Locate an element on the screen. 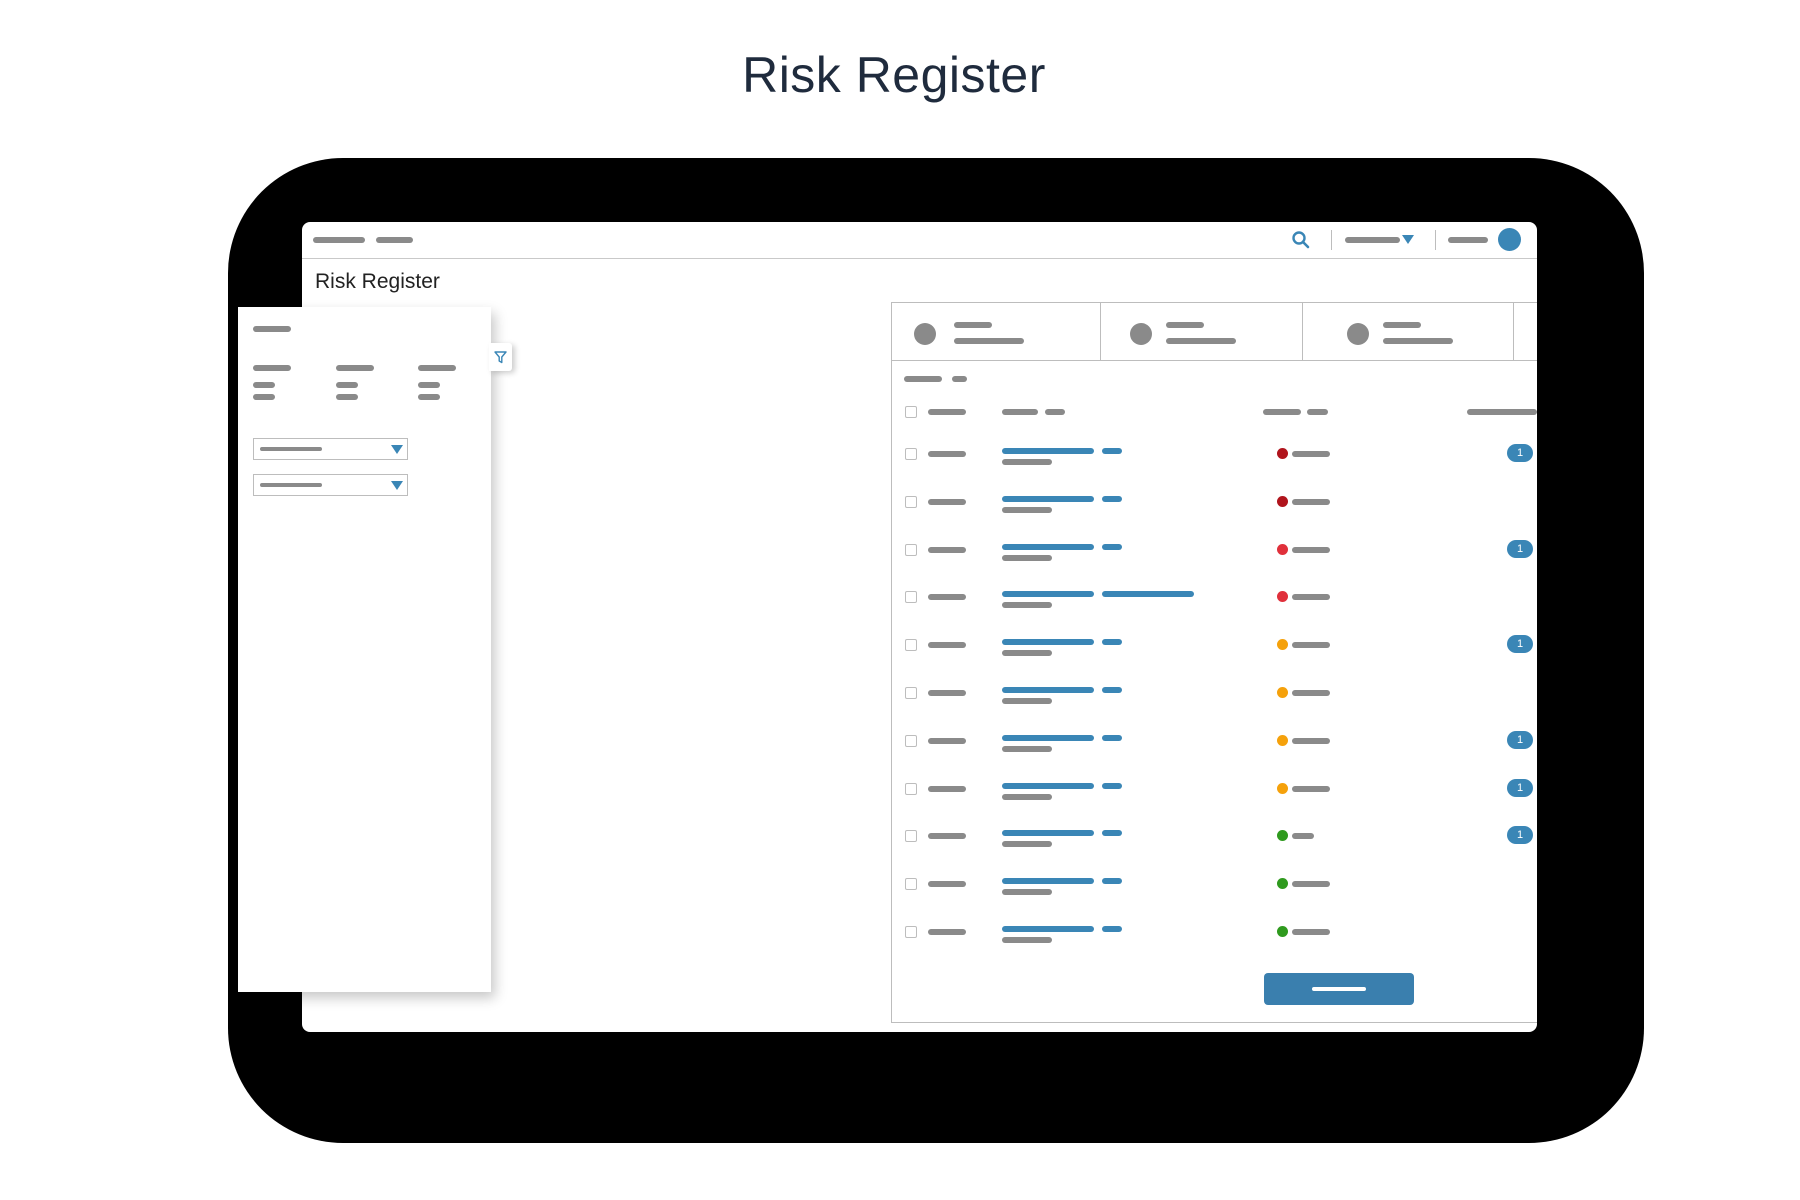 Image resolution: width=1800 pixels, height=1200 pixels. filter-pane is located at coordinates (364, 649).